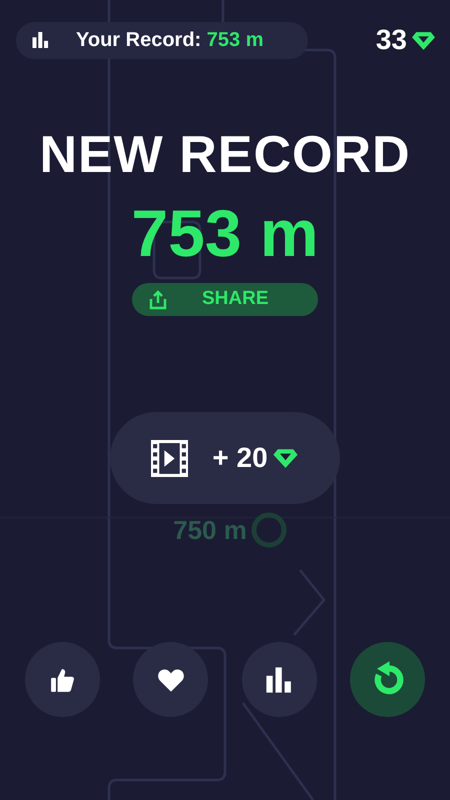 This screenshot has width=450, height=800. I want to click on gem-count: 33, so click(391, 40).